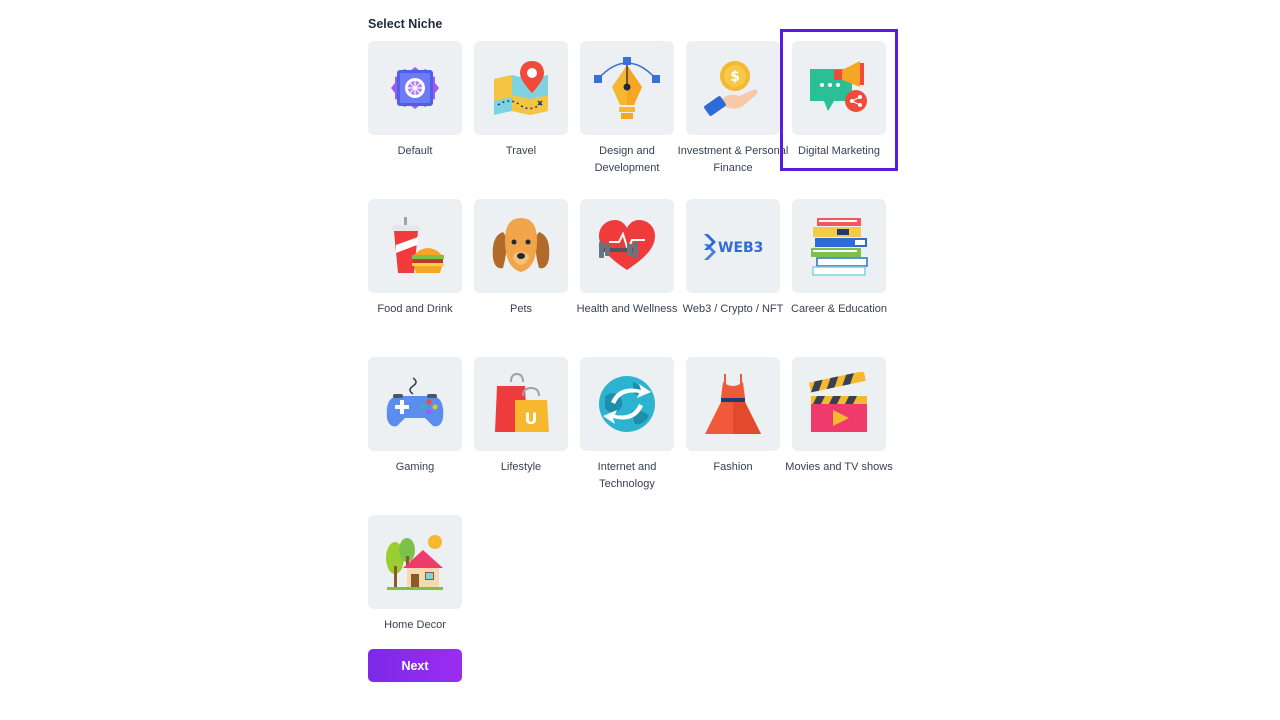 The image size is (1280, 720). What do you see at coordinates (415, 625) in the screenshot?
I see `niche-label: Home Decor` at bounding box center [415, 625].